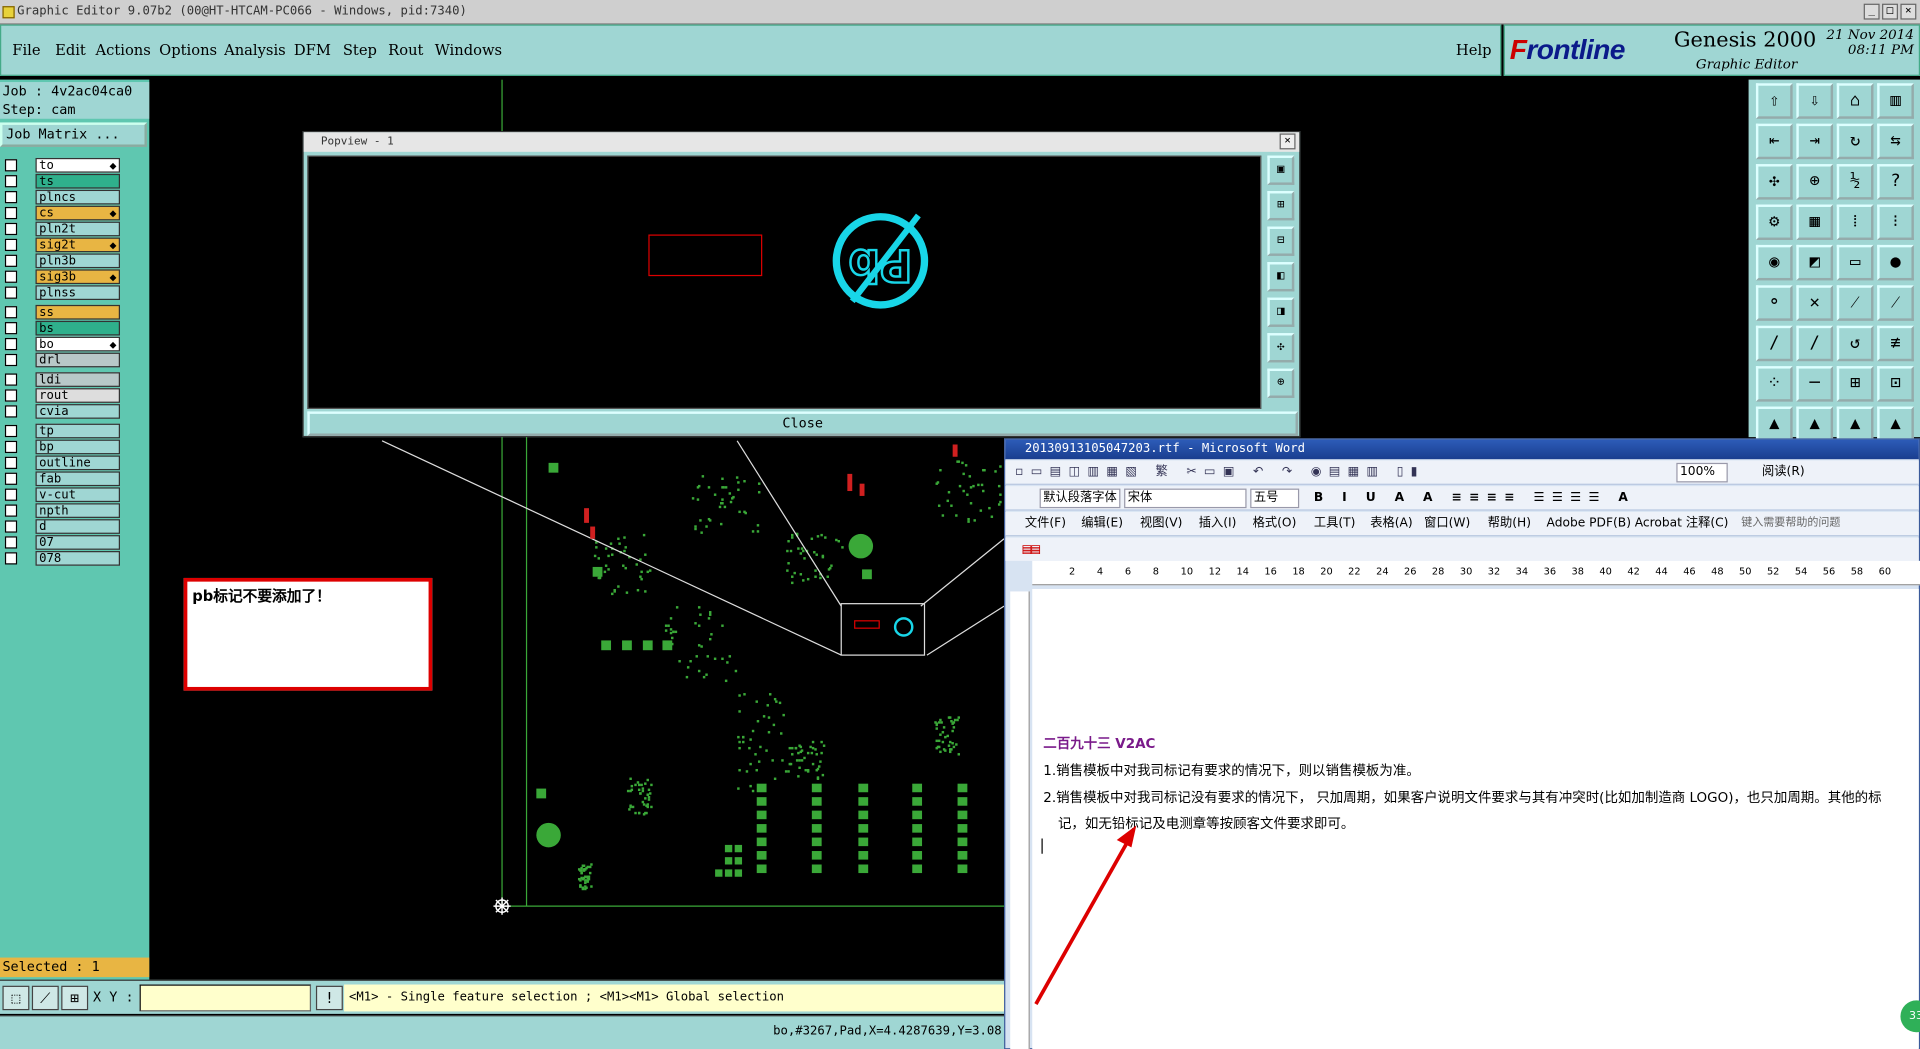 This screenshot has width=1920, height=1049. Describe the element at coordinates (78, 213) in the screenshot. I see `layer-name: cs ⬥` at that location.